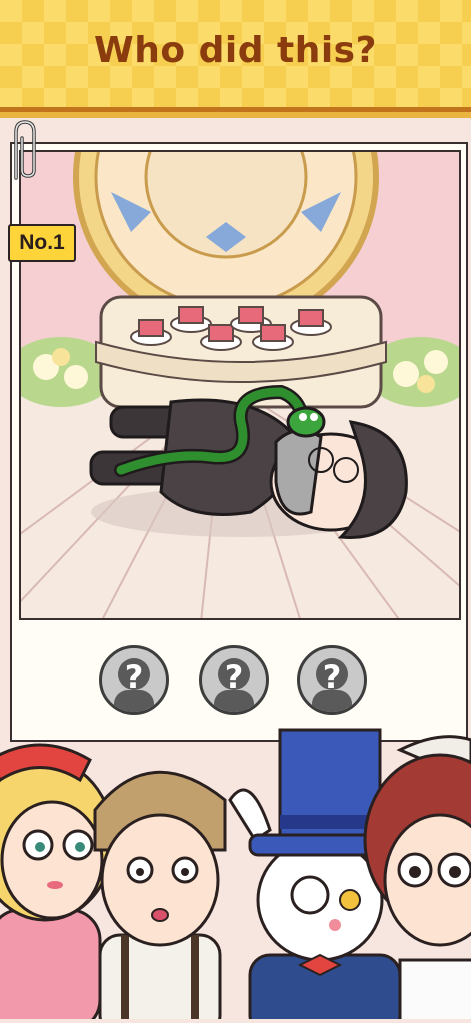 Image resolution: width=471 pixels, height=1023 pixels. I want to click on suspect-slot-2: ?, so click(234, 680).